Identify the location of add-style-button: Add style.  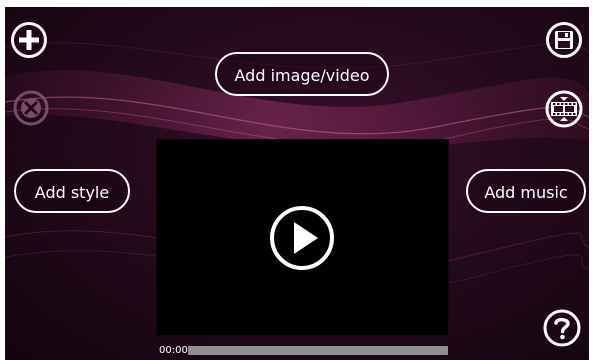
(72, 191).